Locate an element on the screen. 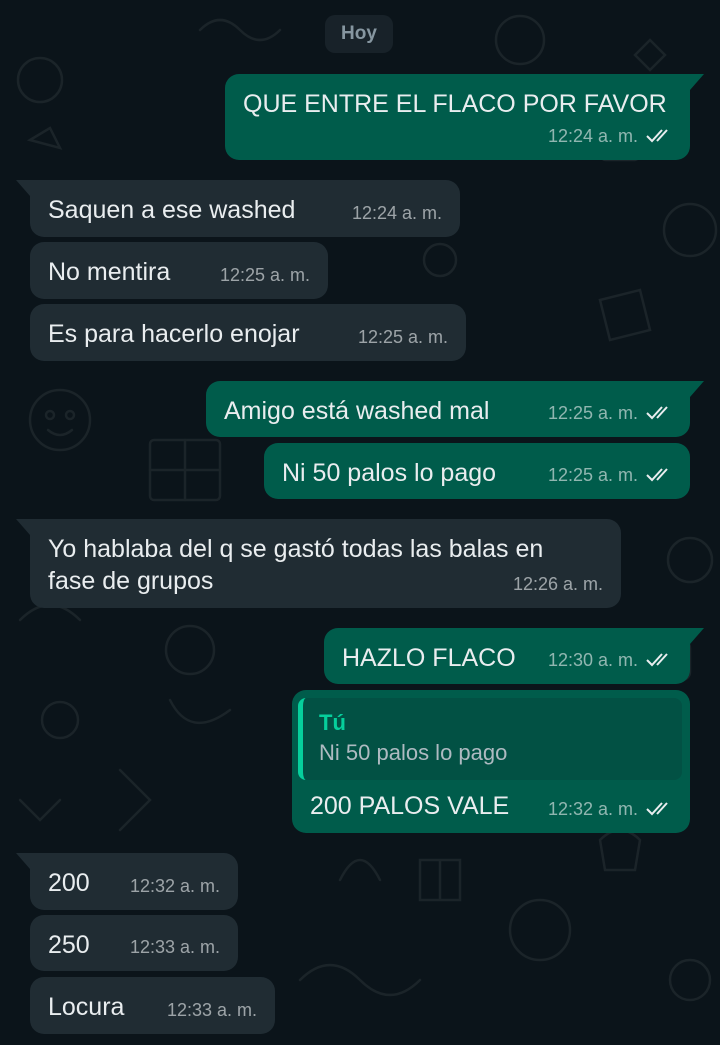  message-bubble-incoming: No mentira 12:25 a. m. is located at coordinates (179, 270).